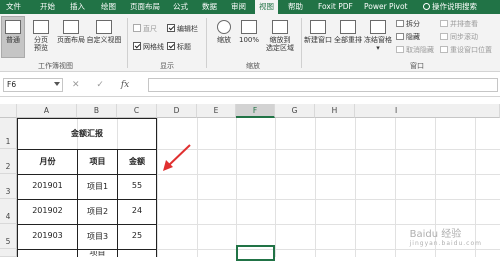  I want to click on table-header-month: 月份, so click(47, 161).